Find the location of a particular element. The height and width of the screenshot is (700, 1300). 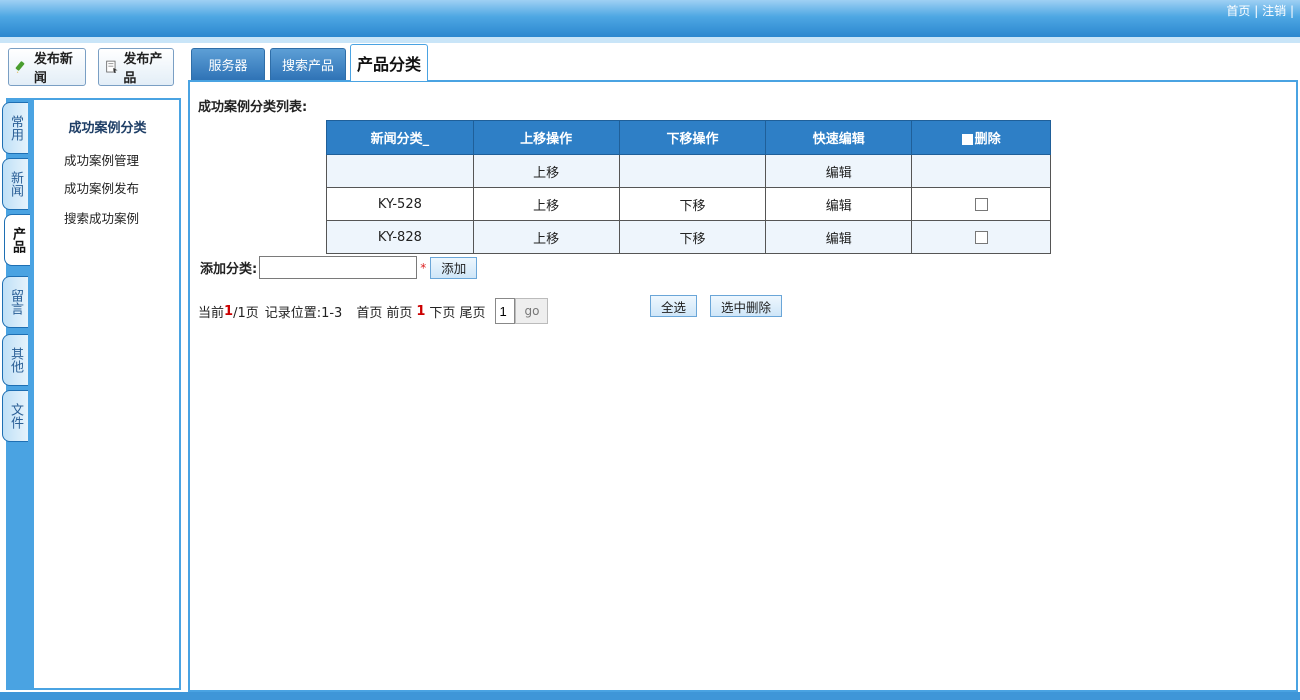

bottom-bar is located at coordinates (650, 696).